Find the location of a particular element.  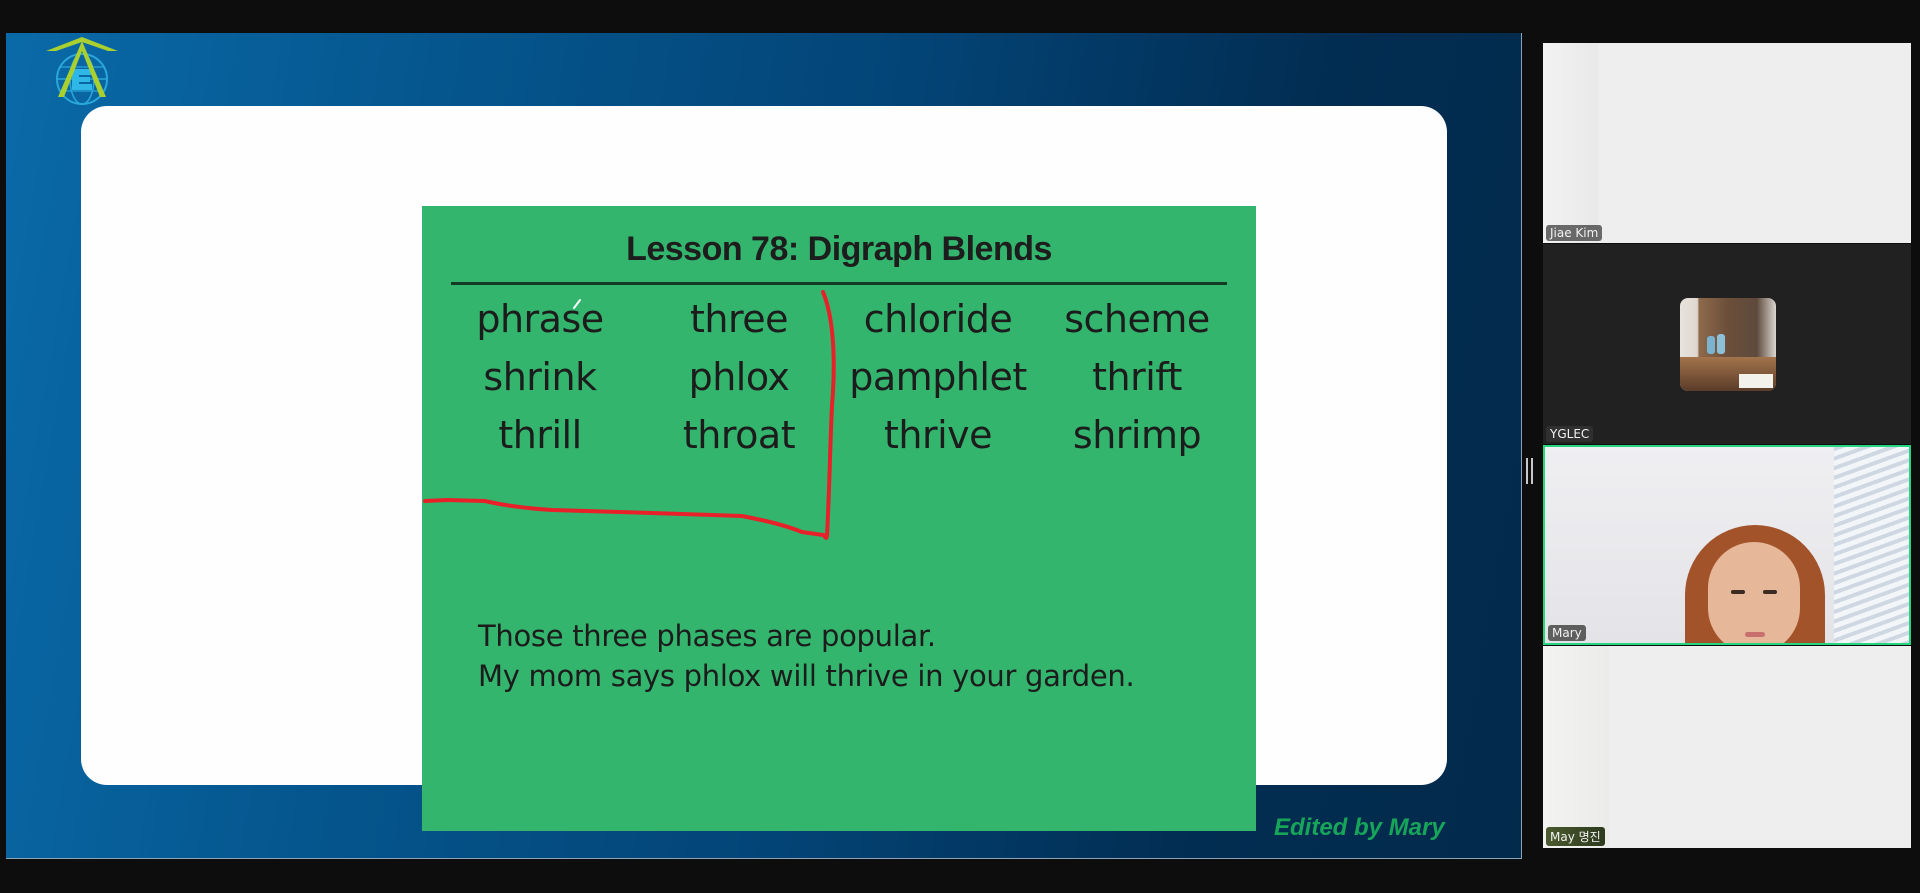

word: three is located at coordinates (739, 319).